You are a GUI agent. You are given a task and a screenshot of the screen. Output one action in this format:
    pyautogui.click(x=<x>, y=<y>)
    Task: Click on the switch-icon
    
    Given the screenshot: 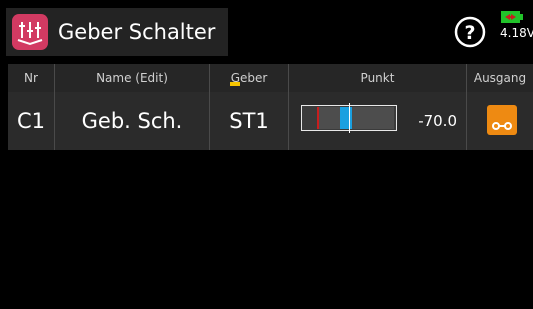 What is the action you would take?
    pyautogui.click(x=502, y=120)
    